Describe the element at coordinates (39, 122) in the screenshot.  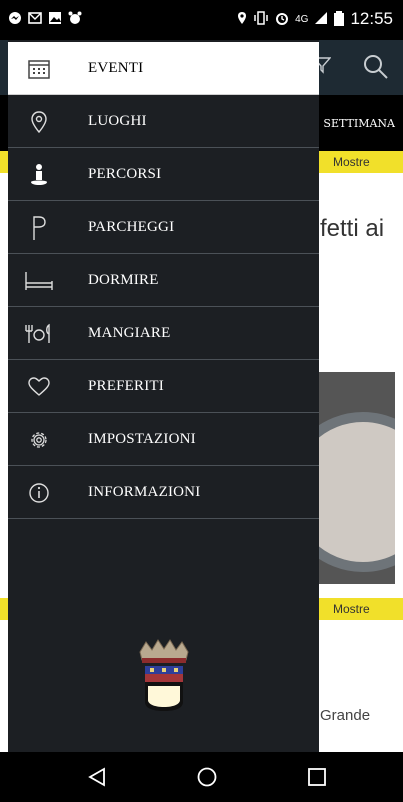
I see `location-pin-icon` at that location.